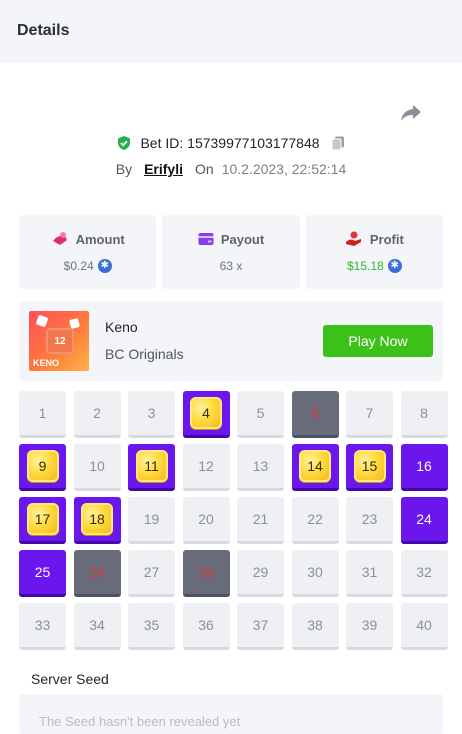  Describe the element at coordinates (260, 520) in the screenshot. I see `keno-cell-21: 21` at that location.